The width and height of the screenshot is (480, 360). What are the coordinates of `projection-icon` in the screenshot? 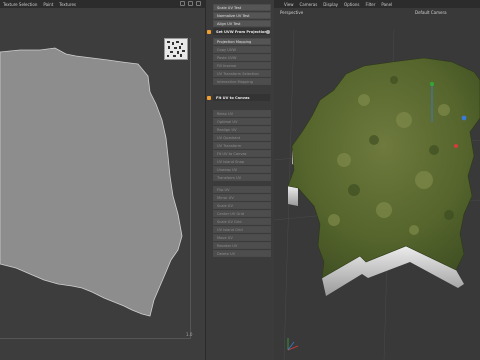 It's located at (209, 32).